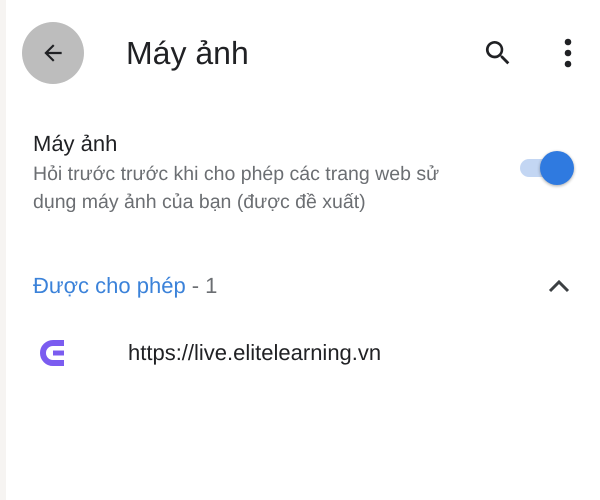 This screenshot has width=600, height=500. I want to click on section-header: Được cho phép - 1, so click(303, 286).